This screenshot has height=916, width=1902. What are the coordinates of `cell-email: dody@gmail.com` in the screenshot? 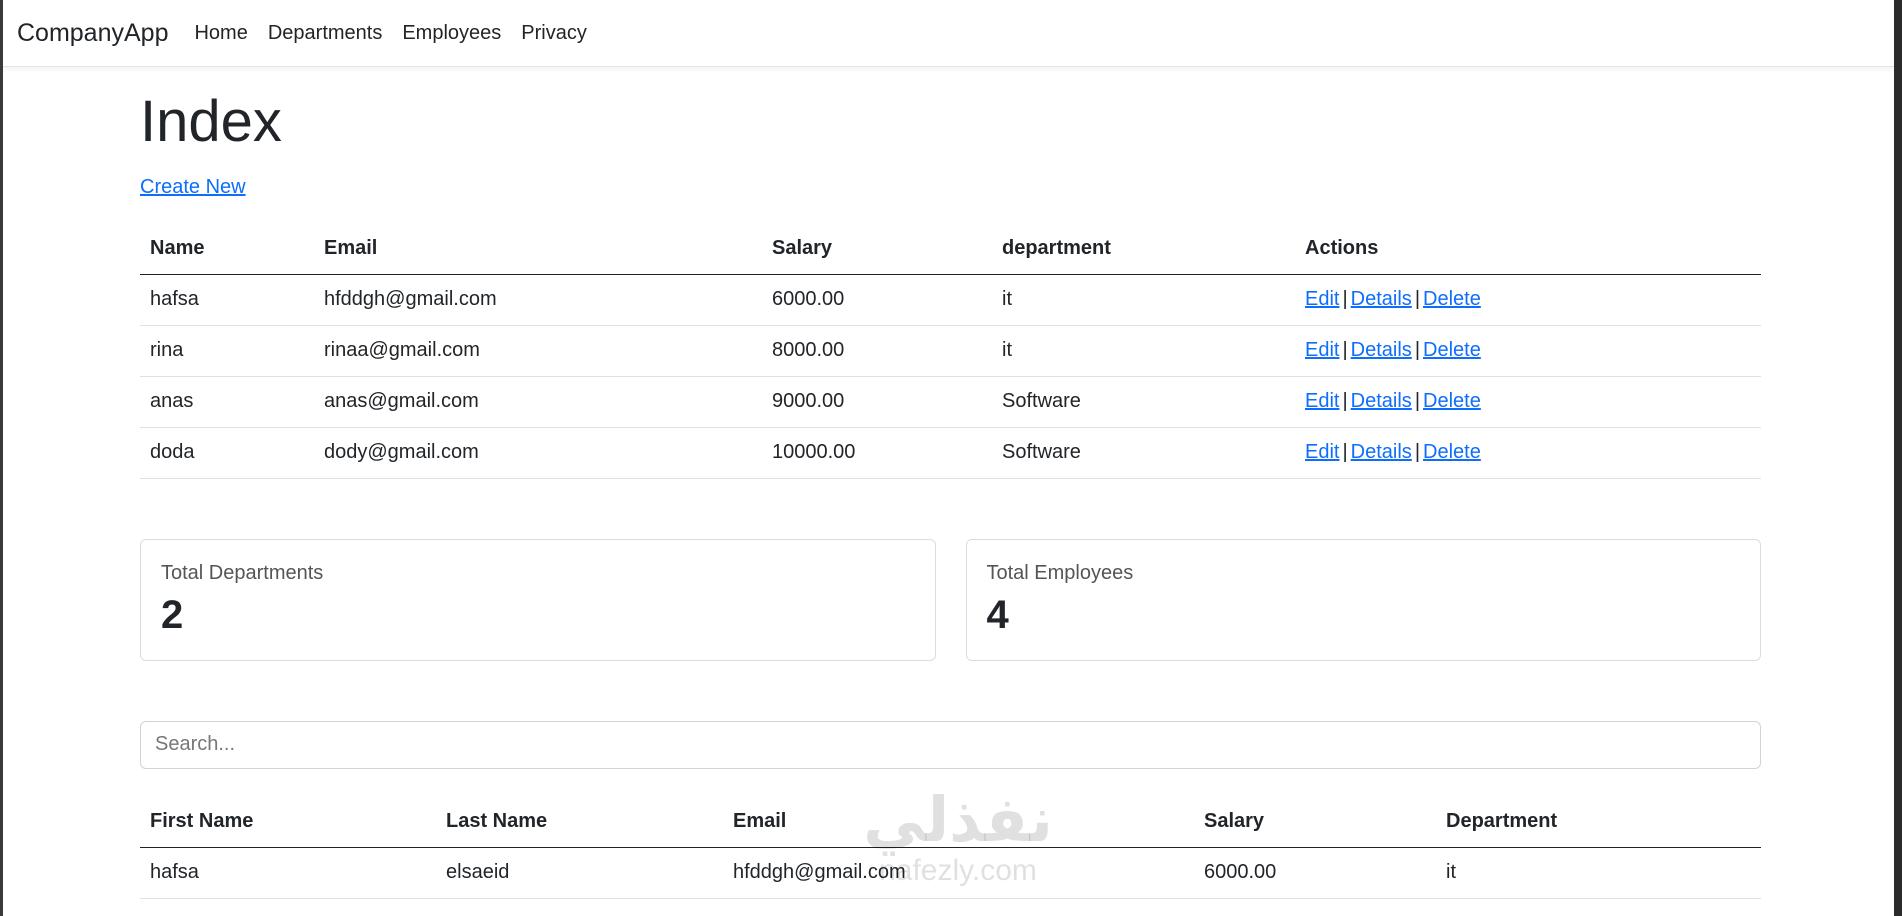 It's located at (538, 453).